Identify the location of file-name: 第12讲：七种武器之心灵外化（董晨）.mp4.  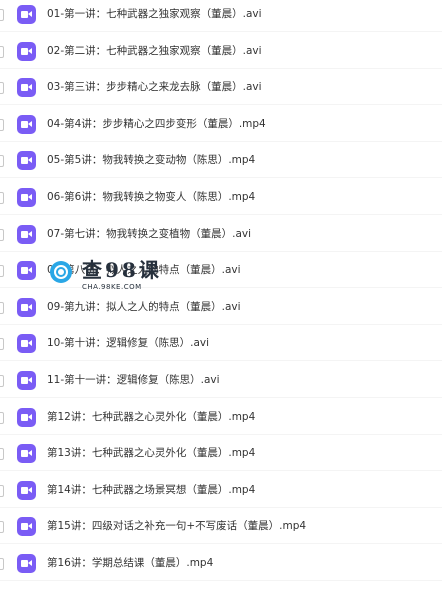
(151, 417).